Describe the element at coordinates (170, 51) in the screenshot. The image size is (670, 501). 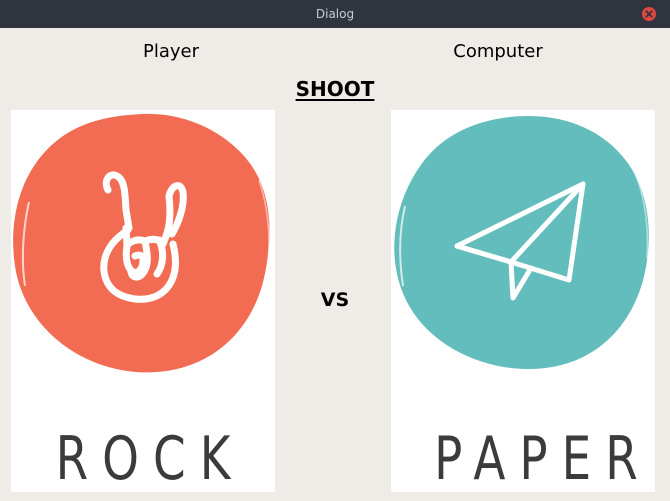
I see `player-label: Player` at that location.